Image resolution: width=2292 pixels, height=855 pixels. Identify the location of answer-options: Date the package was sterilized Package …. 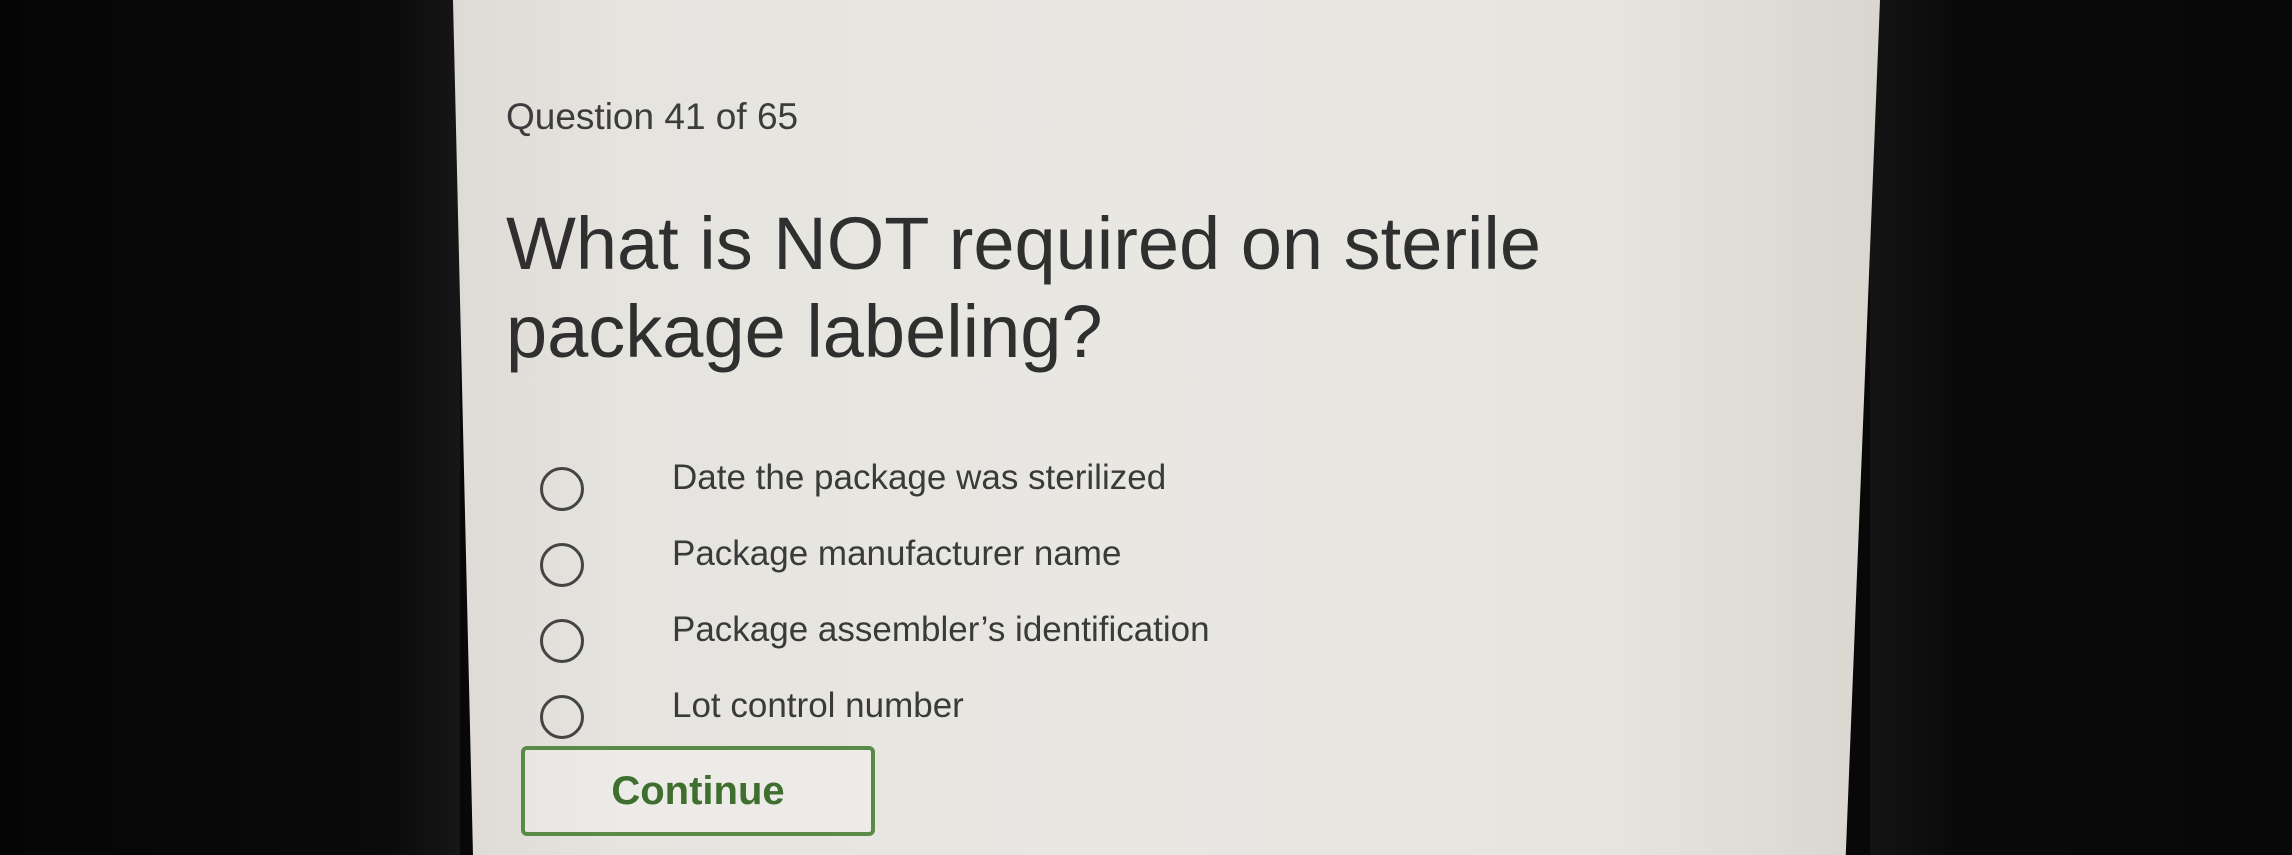
(990, 592).